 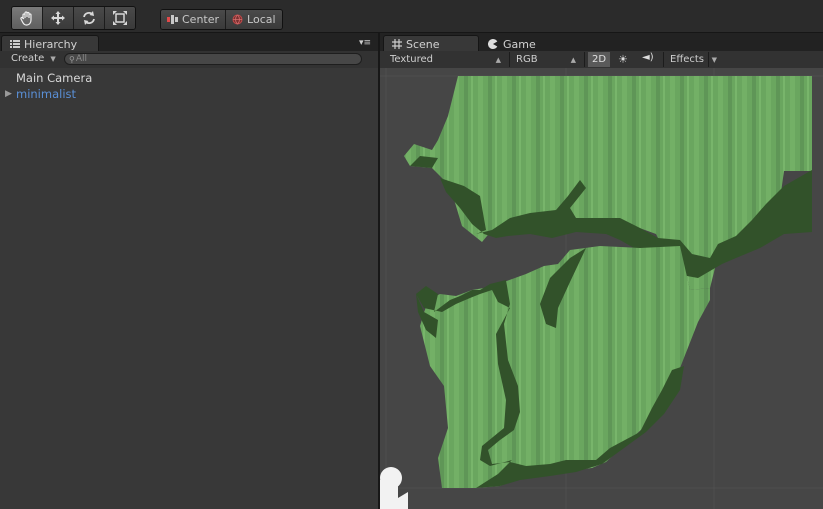 What do you see at coordinates (527, 59) in the screenshot?
I see `color-mode-label: RGB` at bounding box center [527, 59].